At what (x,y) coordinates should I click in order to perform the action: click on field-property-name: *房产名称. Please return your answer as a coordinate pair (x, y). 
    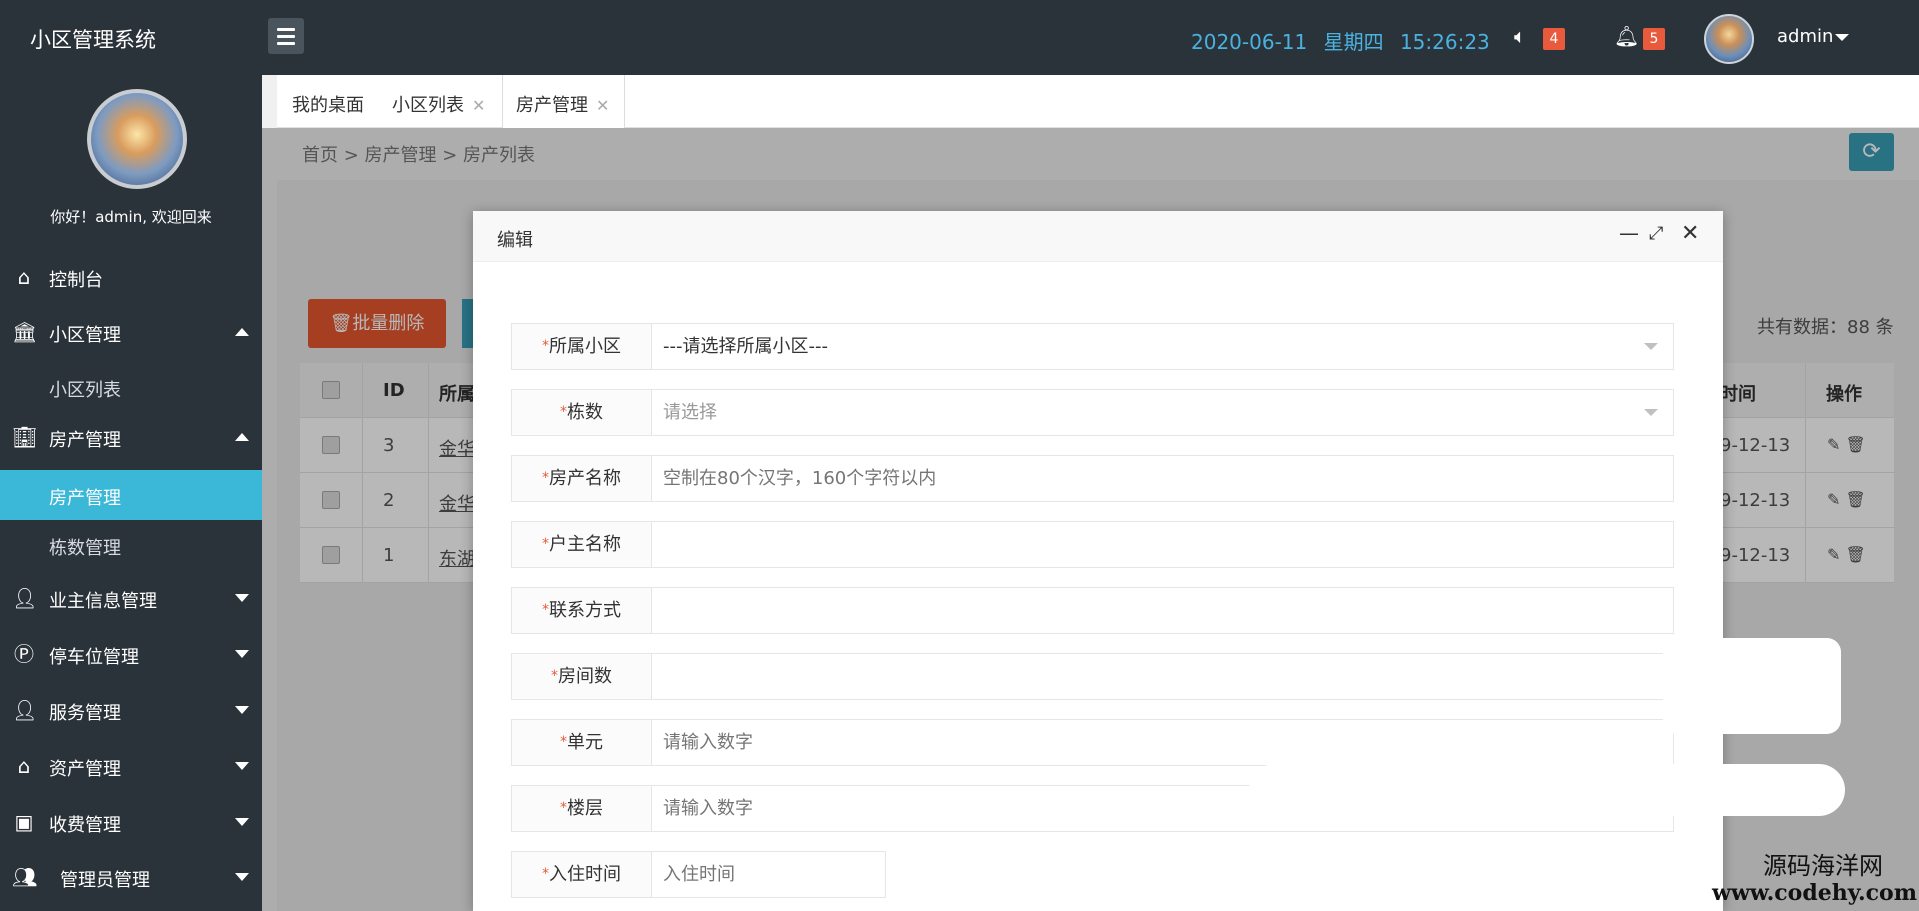
    Looking at the image, I should click on (1092, 478).